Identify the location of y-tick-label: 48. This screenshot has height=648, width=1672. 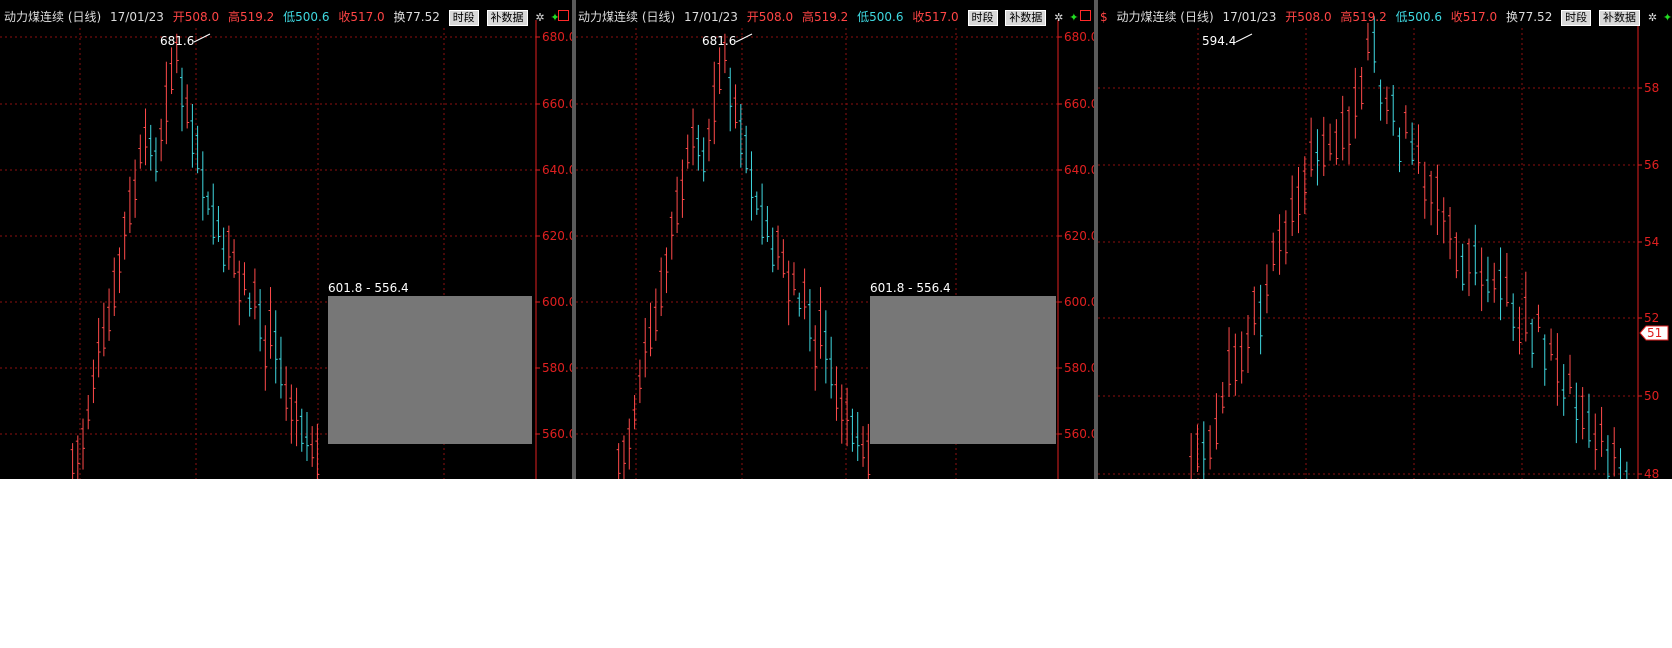
(1651, 473).